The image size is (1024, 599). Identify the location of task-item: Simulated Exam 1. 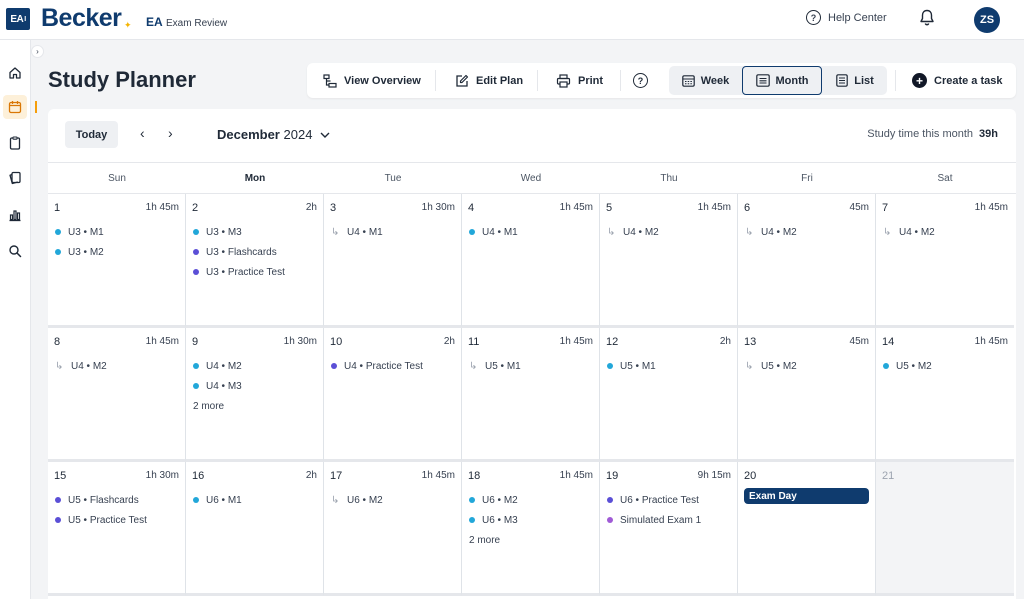
(668, 520).